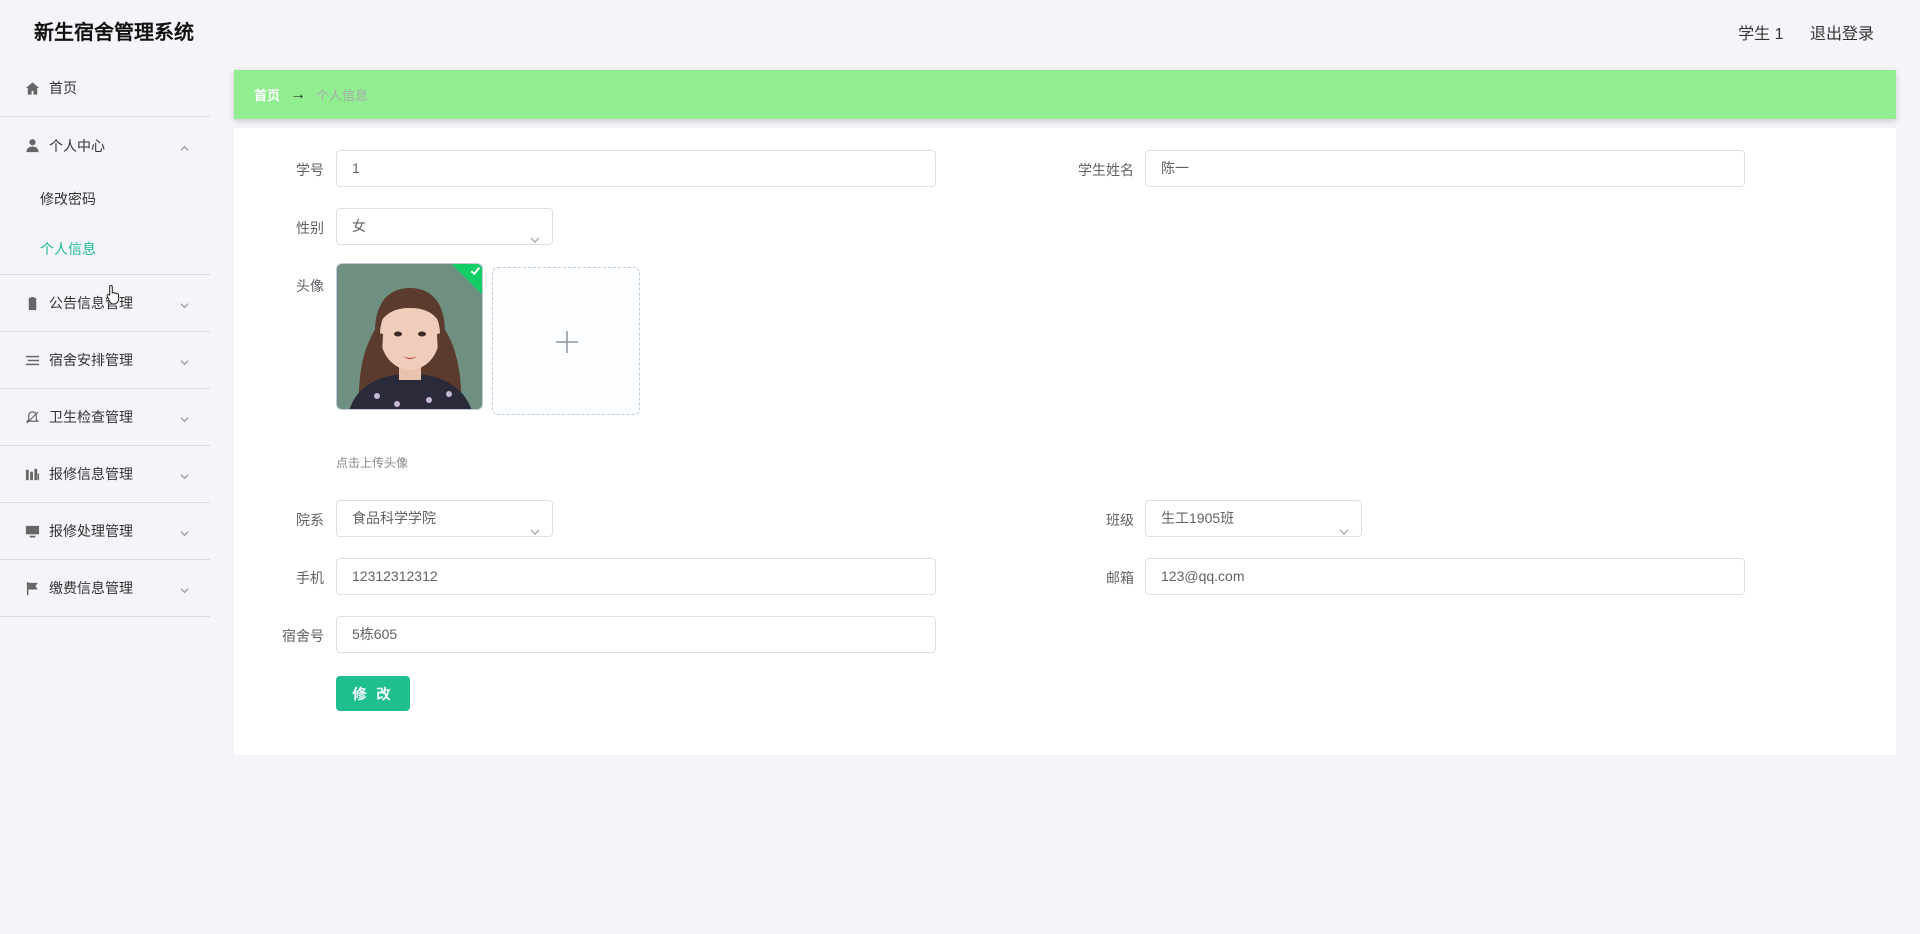 This screenshot has width=1920, height=934. I want to click on department-select: 食品科学学院, so click(444, 518).